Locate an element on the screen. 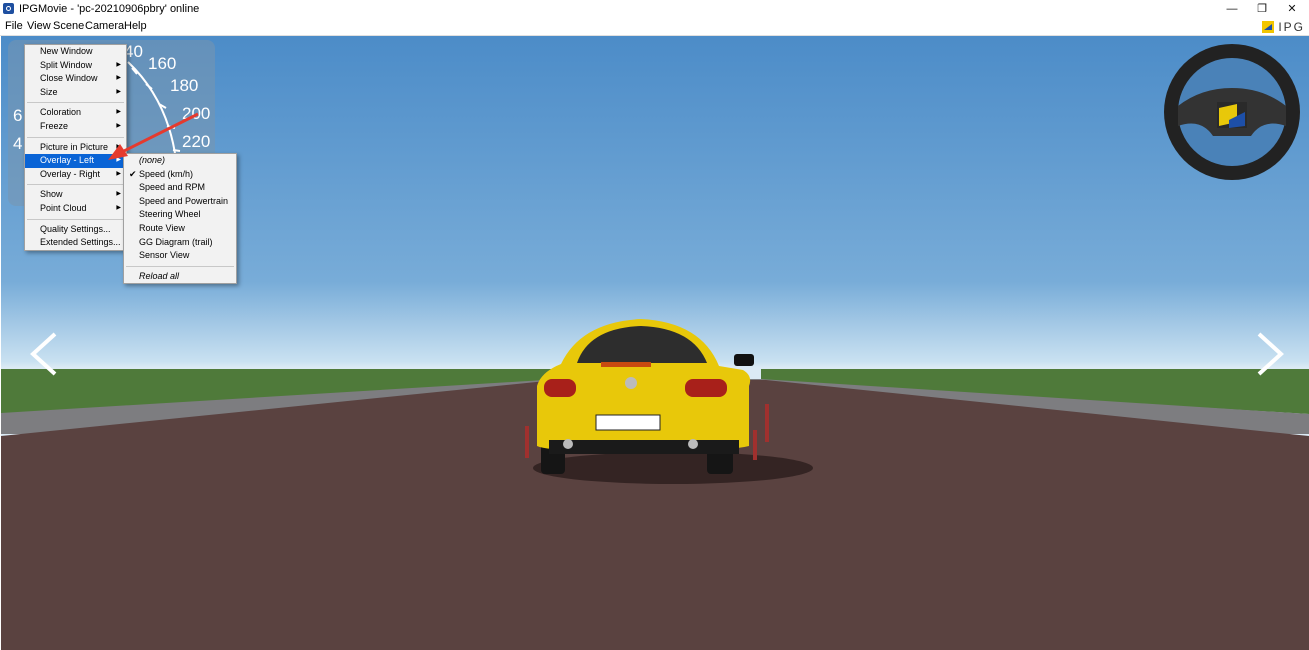 Image resolution: width=1309 pixels, height=650 pixels. speed-tick-160: 160 is located at coordinates (162, 63).